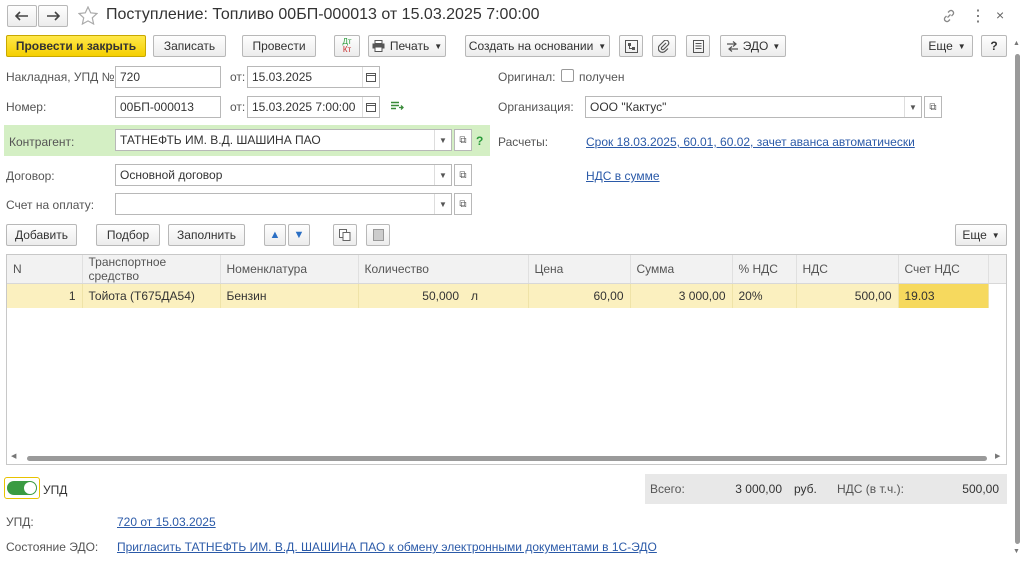 This screenshot has height=561, width=1024. I want to click on select-button: Подбор, so click(128, 235).